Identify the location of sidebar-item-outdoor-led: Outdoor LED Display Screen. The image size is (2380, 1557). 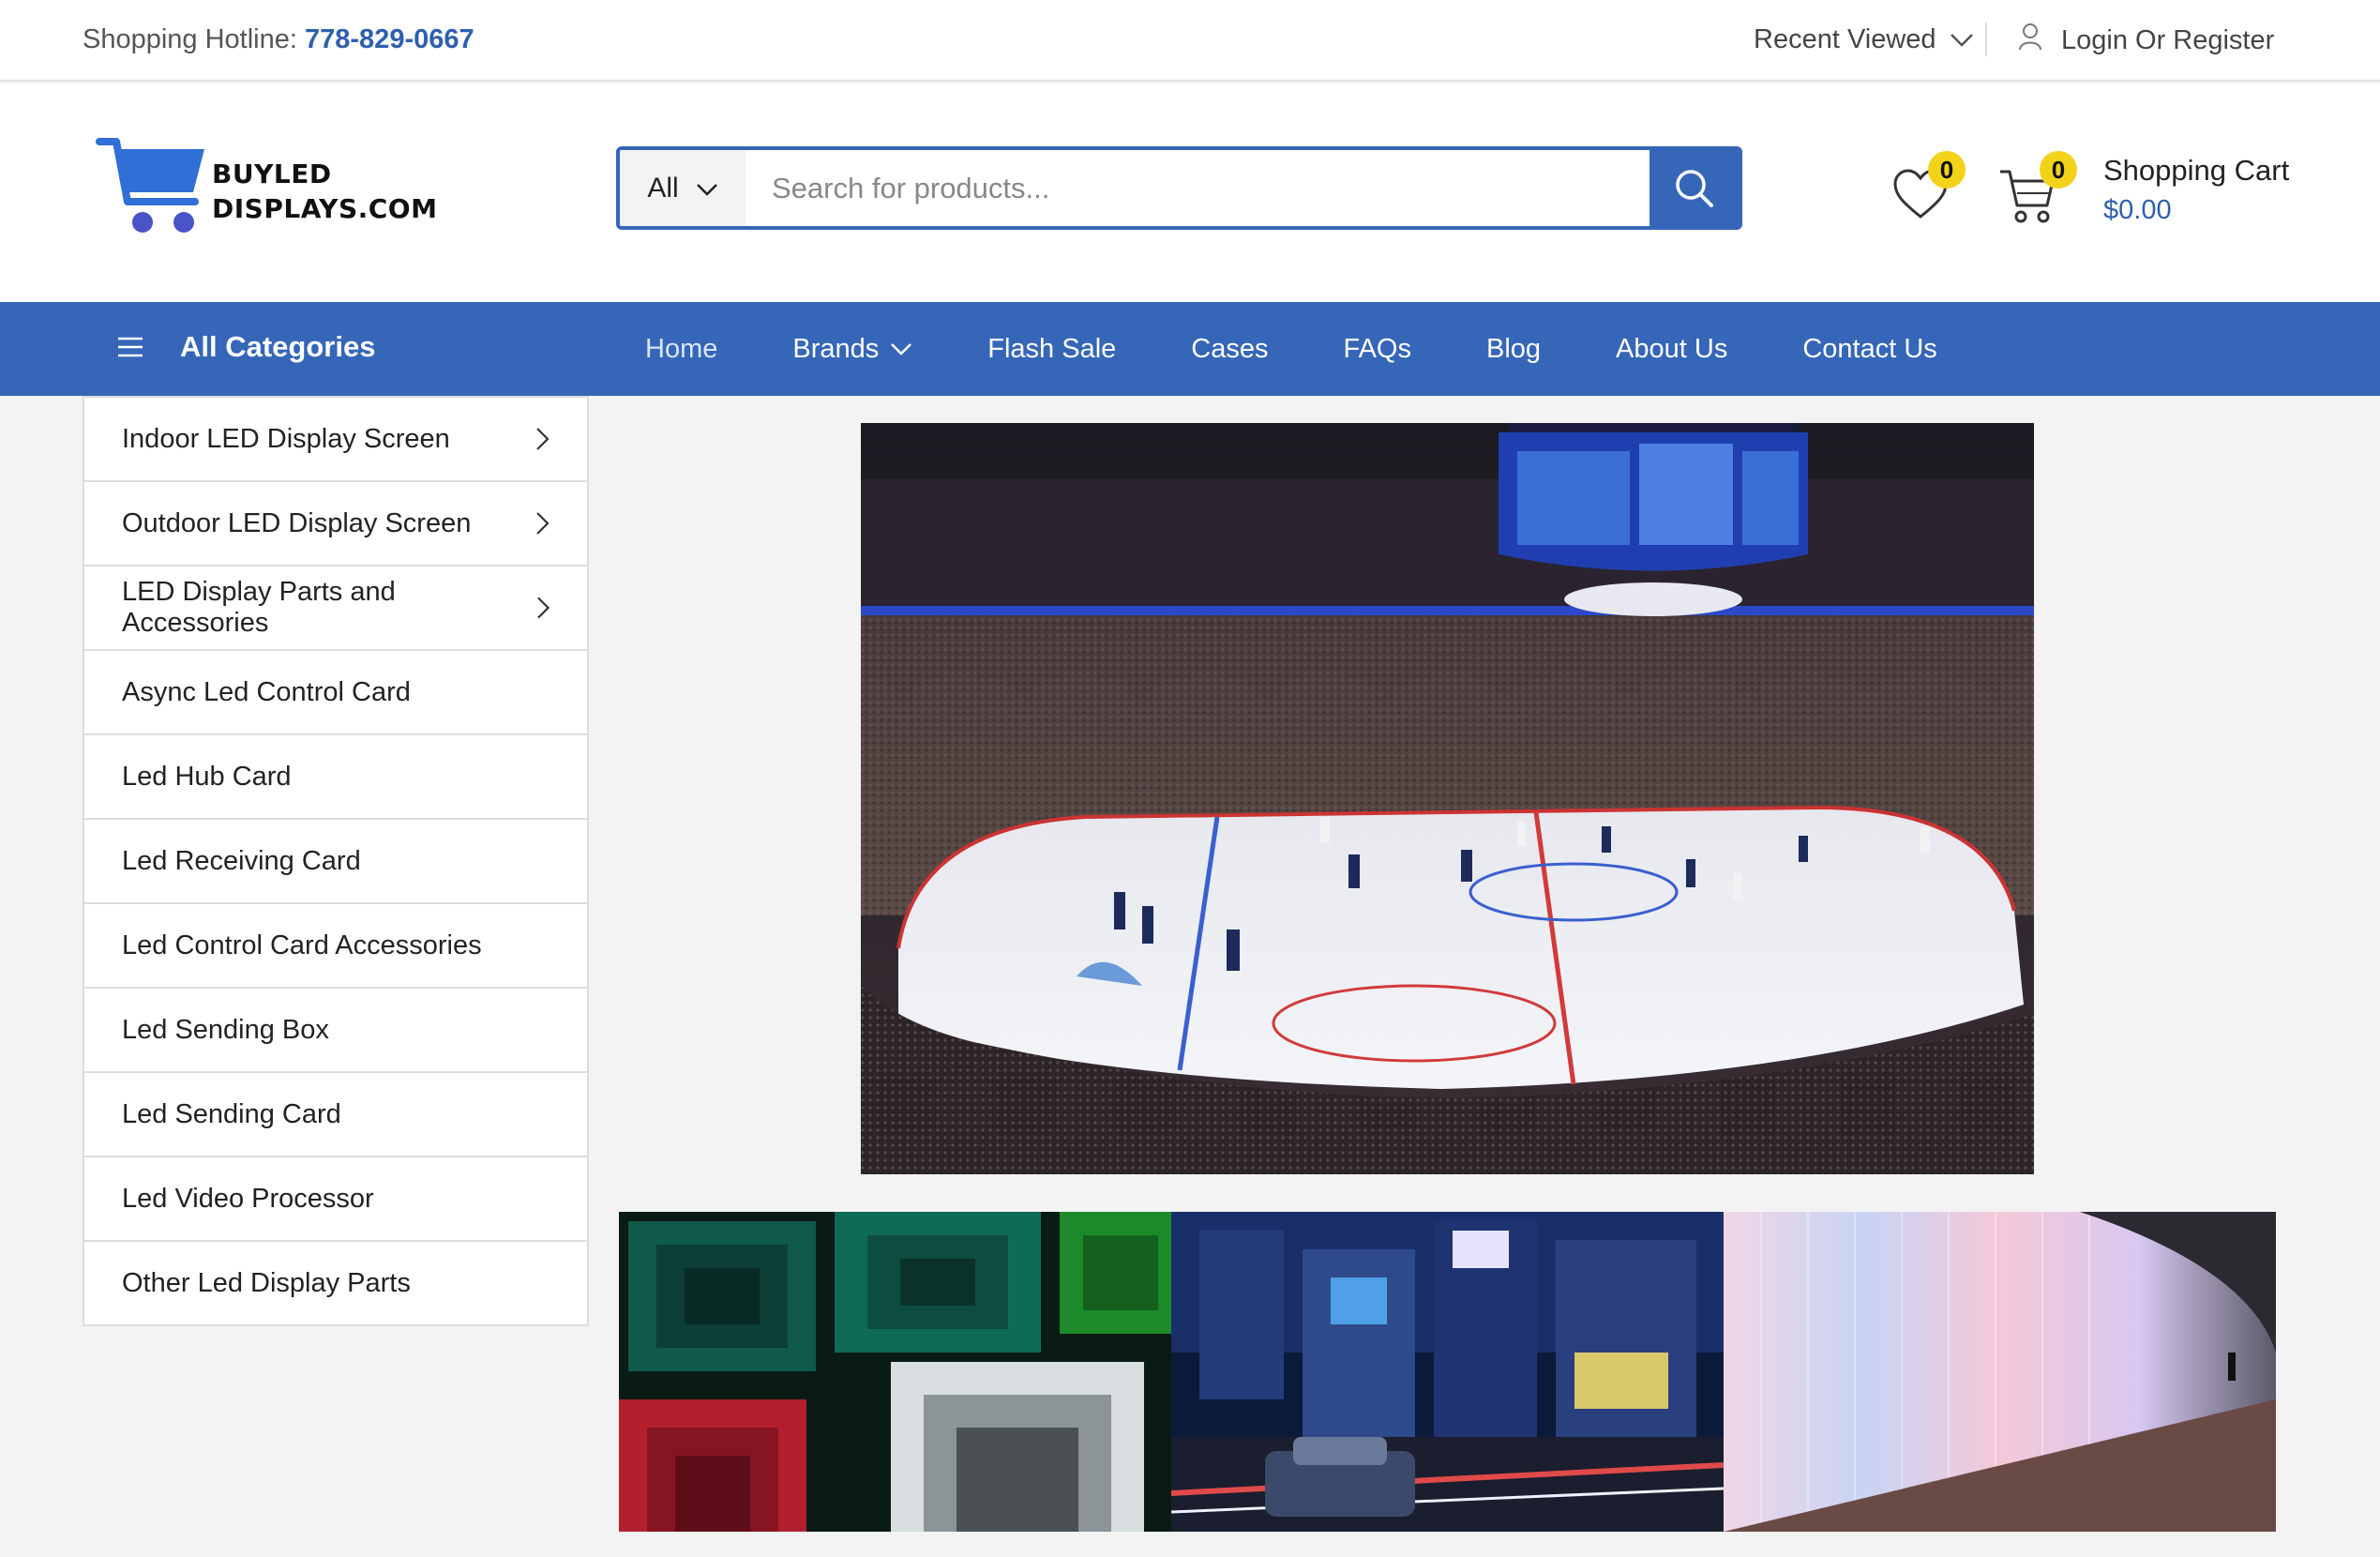
(335, 523).